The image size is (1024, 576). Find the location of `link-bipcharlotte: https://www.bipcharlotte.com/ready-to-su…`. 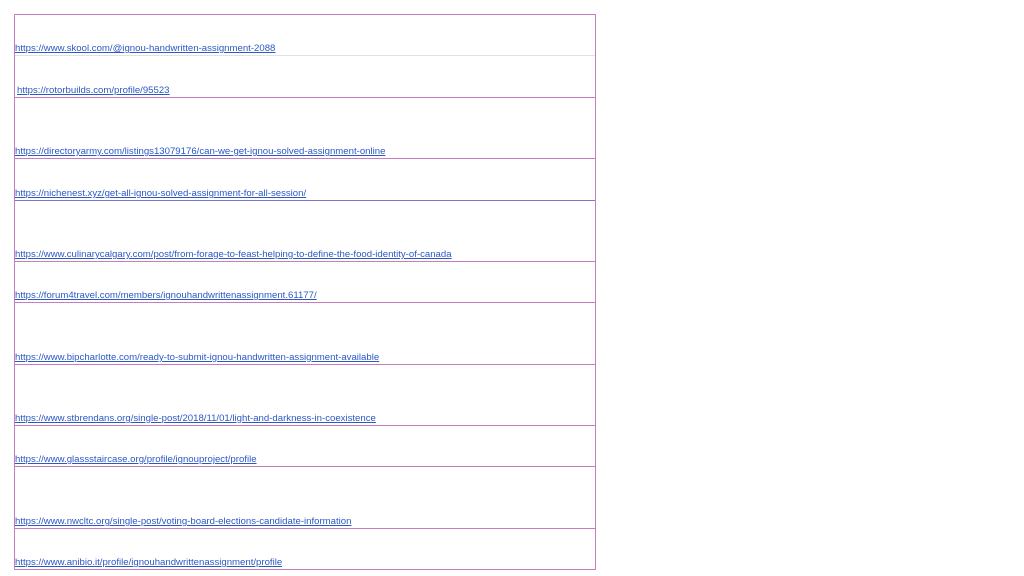

link-bipcharlotte: https://www.bipcharlotte.com/ready-to-su… is located at coordinates (197, 357).